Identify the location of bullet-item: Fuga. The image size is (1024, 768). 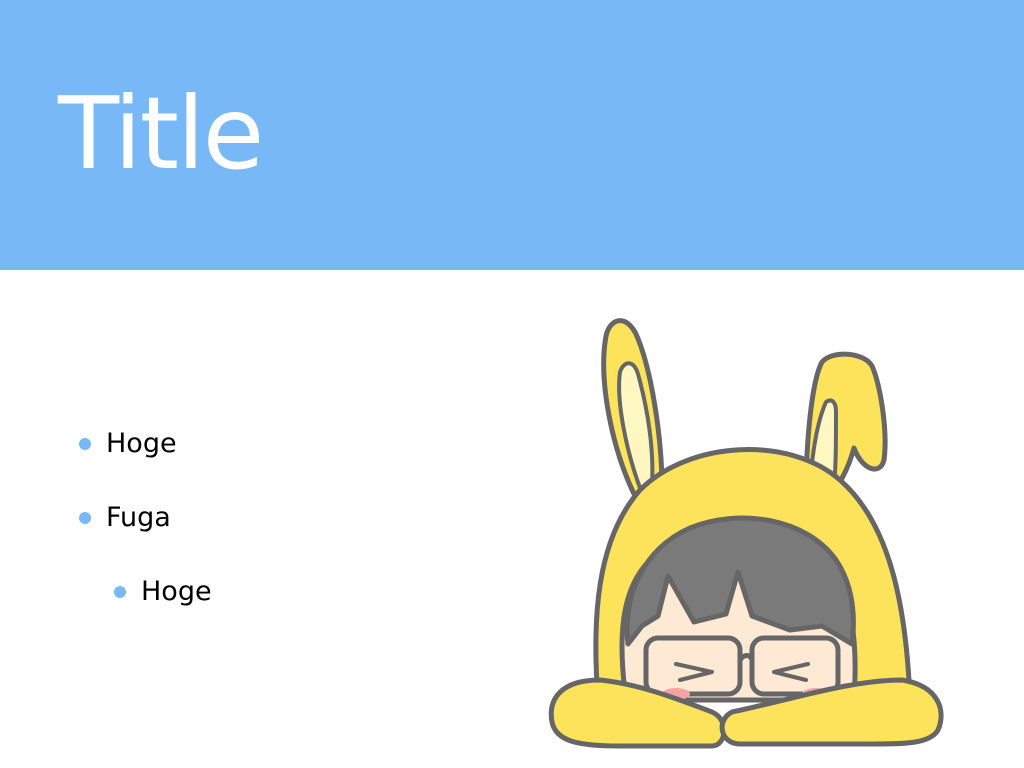
(125, 518).